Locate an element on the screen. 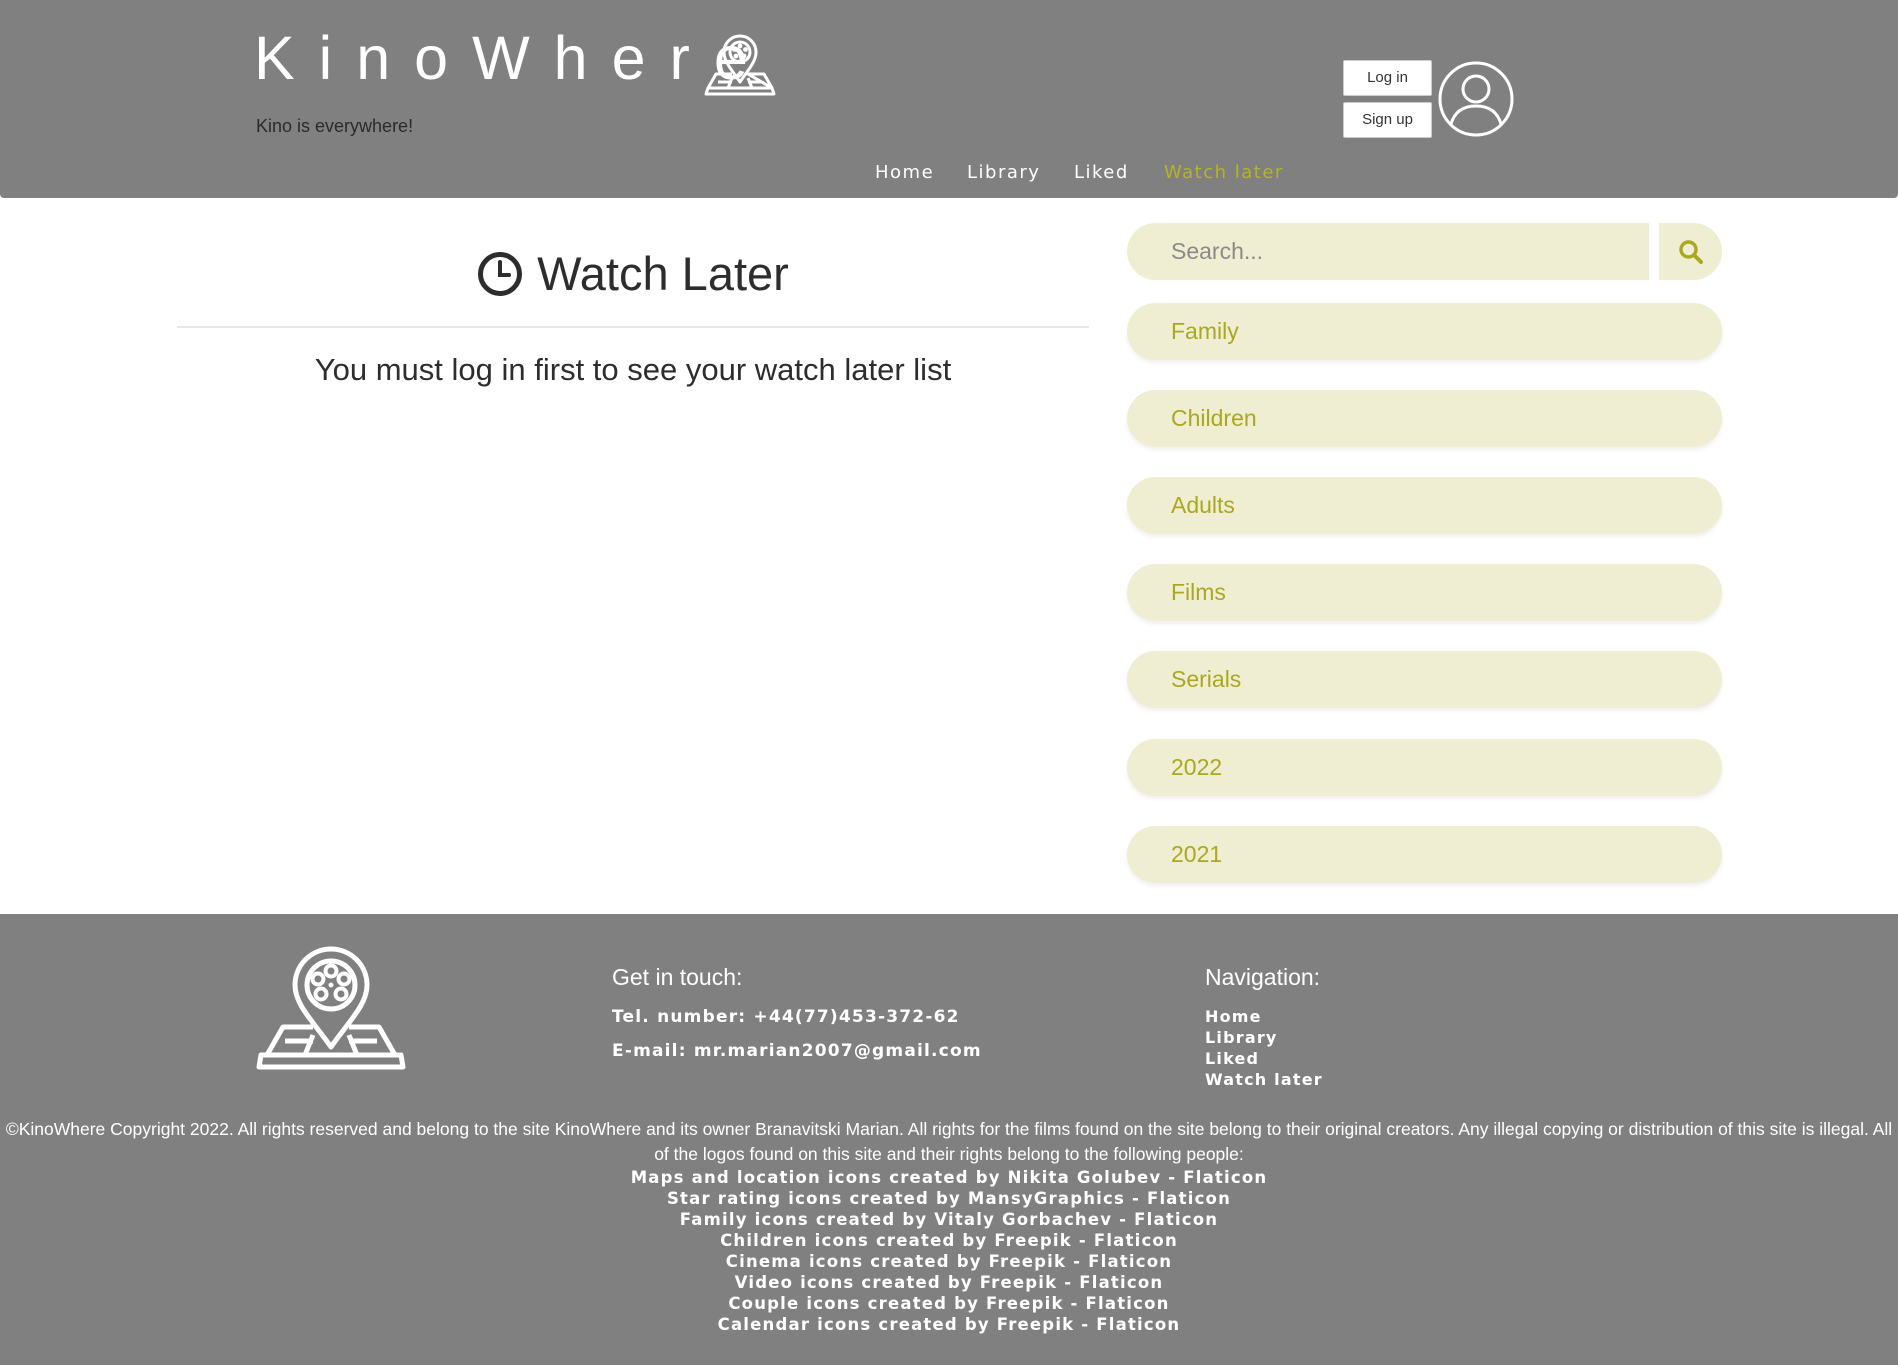  nav-library: Library is located at coordinates (1003, 172).